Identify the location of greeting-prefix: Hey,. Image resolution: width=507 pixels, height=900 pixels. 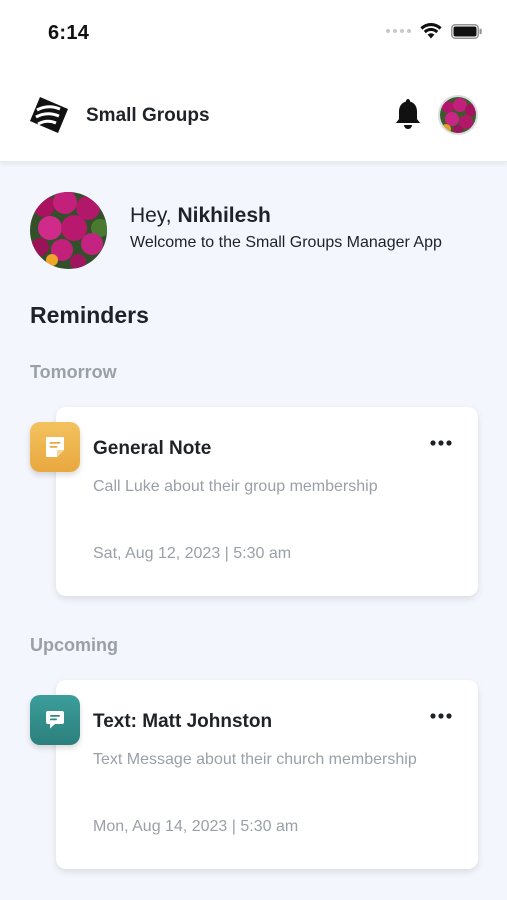
(151, 215).